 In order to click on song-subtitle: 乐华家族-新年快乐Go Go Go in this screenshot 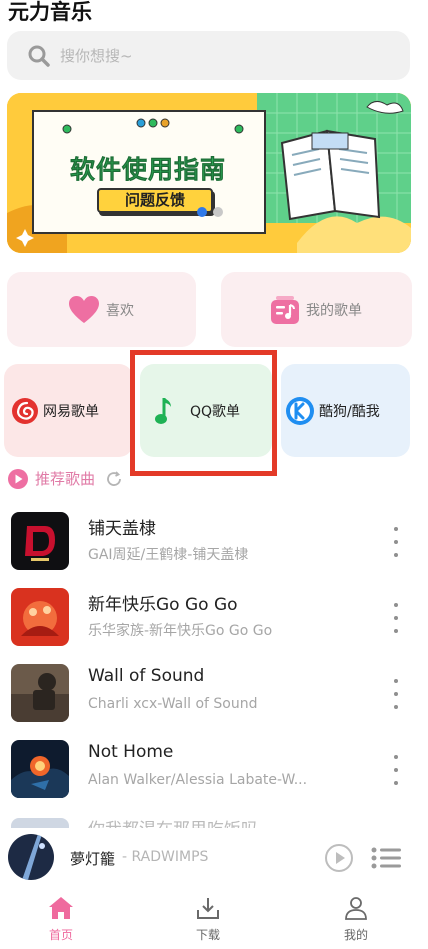, I will do `click(180, 631)`.